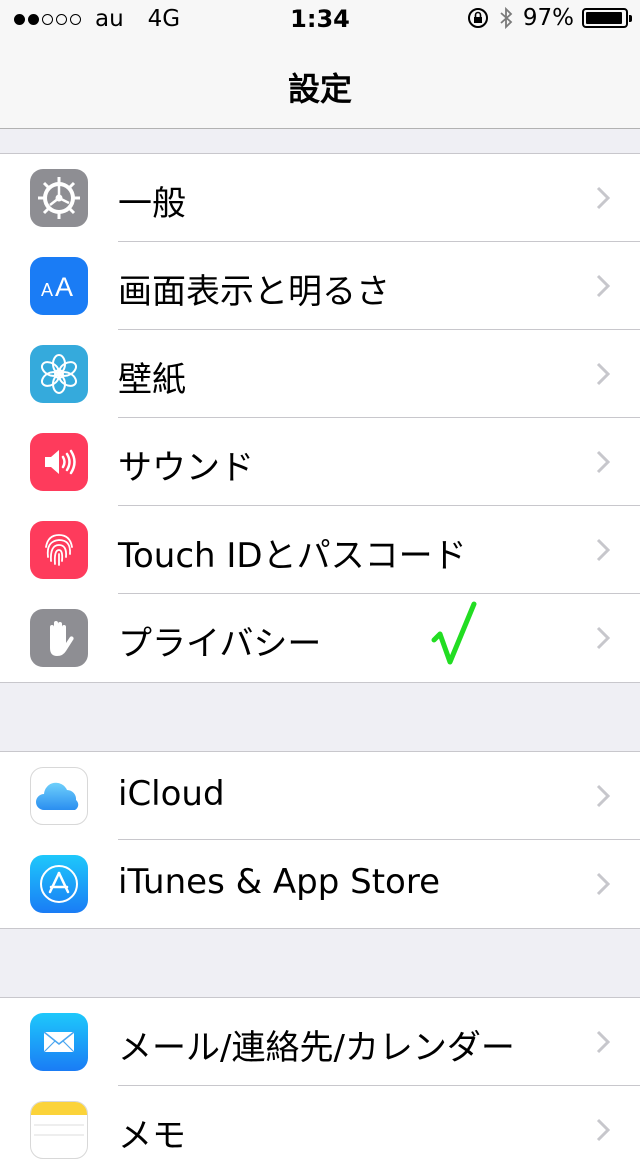 This screenshot has width=640, height=1174. What do you see at coordinates (279, 882) in the screenshot?
I see `settings-row-label: iTunes & App Store` at bounding box center [279, 882].